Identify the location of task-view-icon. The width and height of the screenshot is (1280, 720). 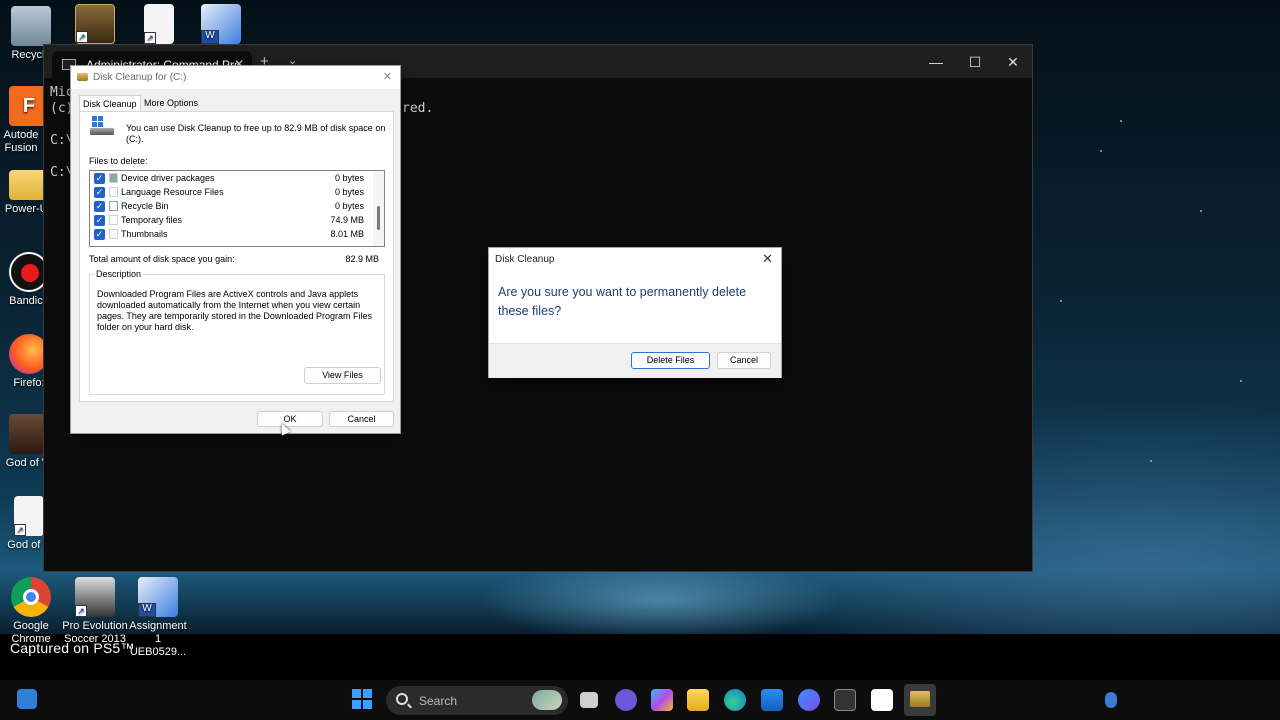
(589, 700).